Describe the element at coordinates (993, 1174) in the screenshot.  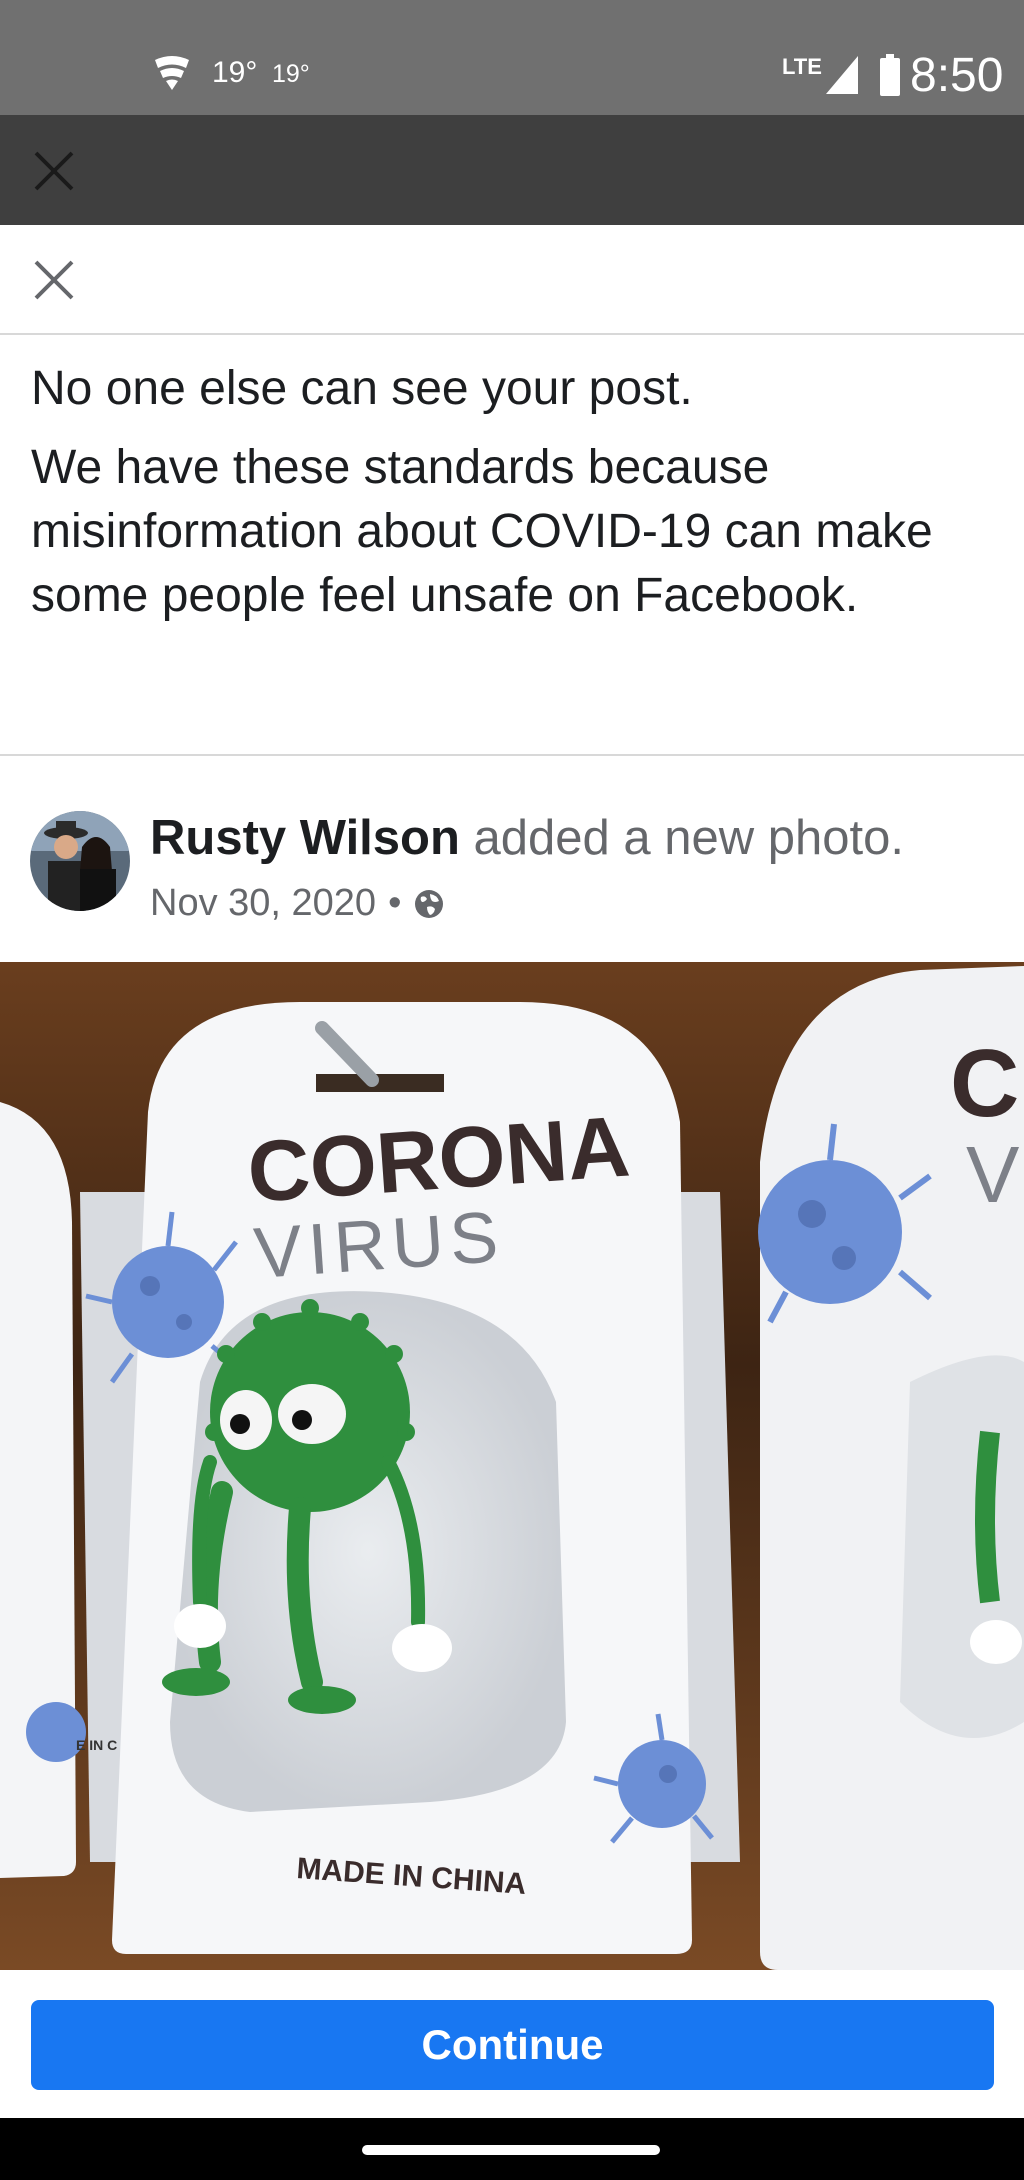
I see `photo-text-right-partial-sub: V` at that location.